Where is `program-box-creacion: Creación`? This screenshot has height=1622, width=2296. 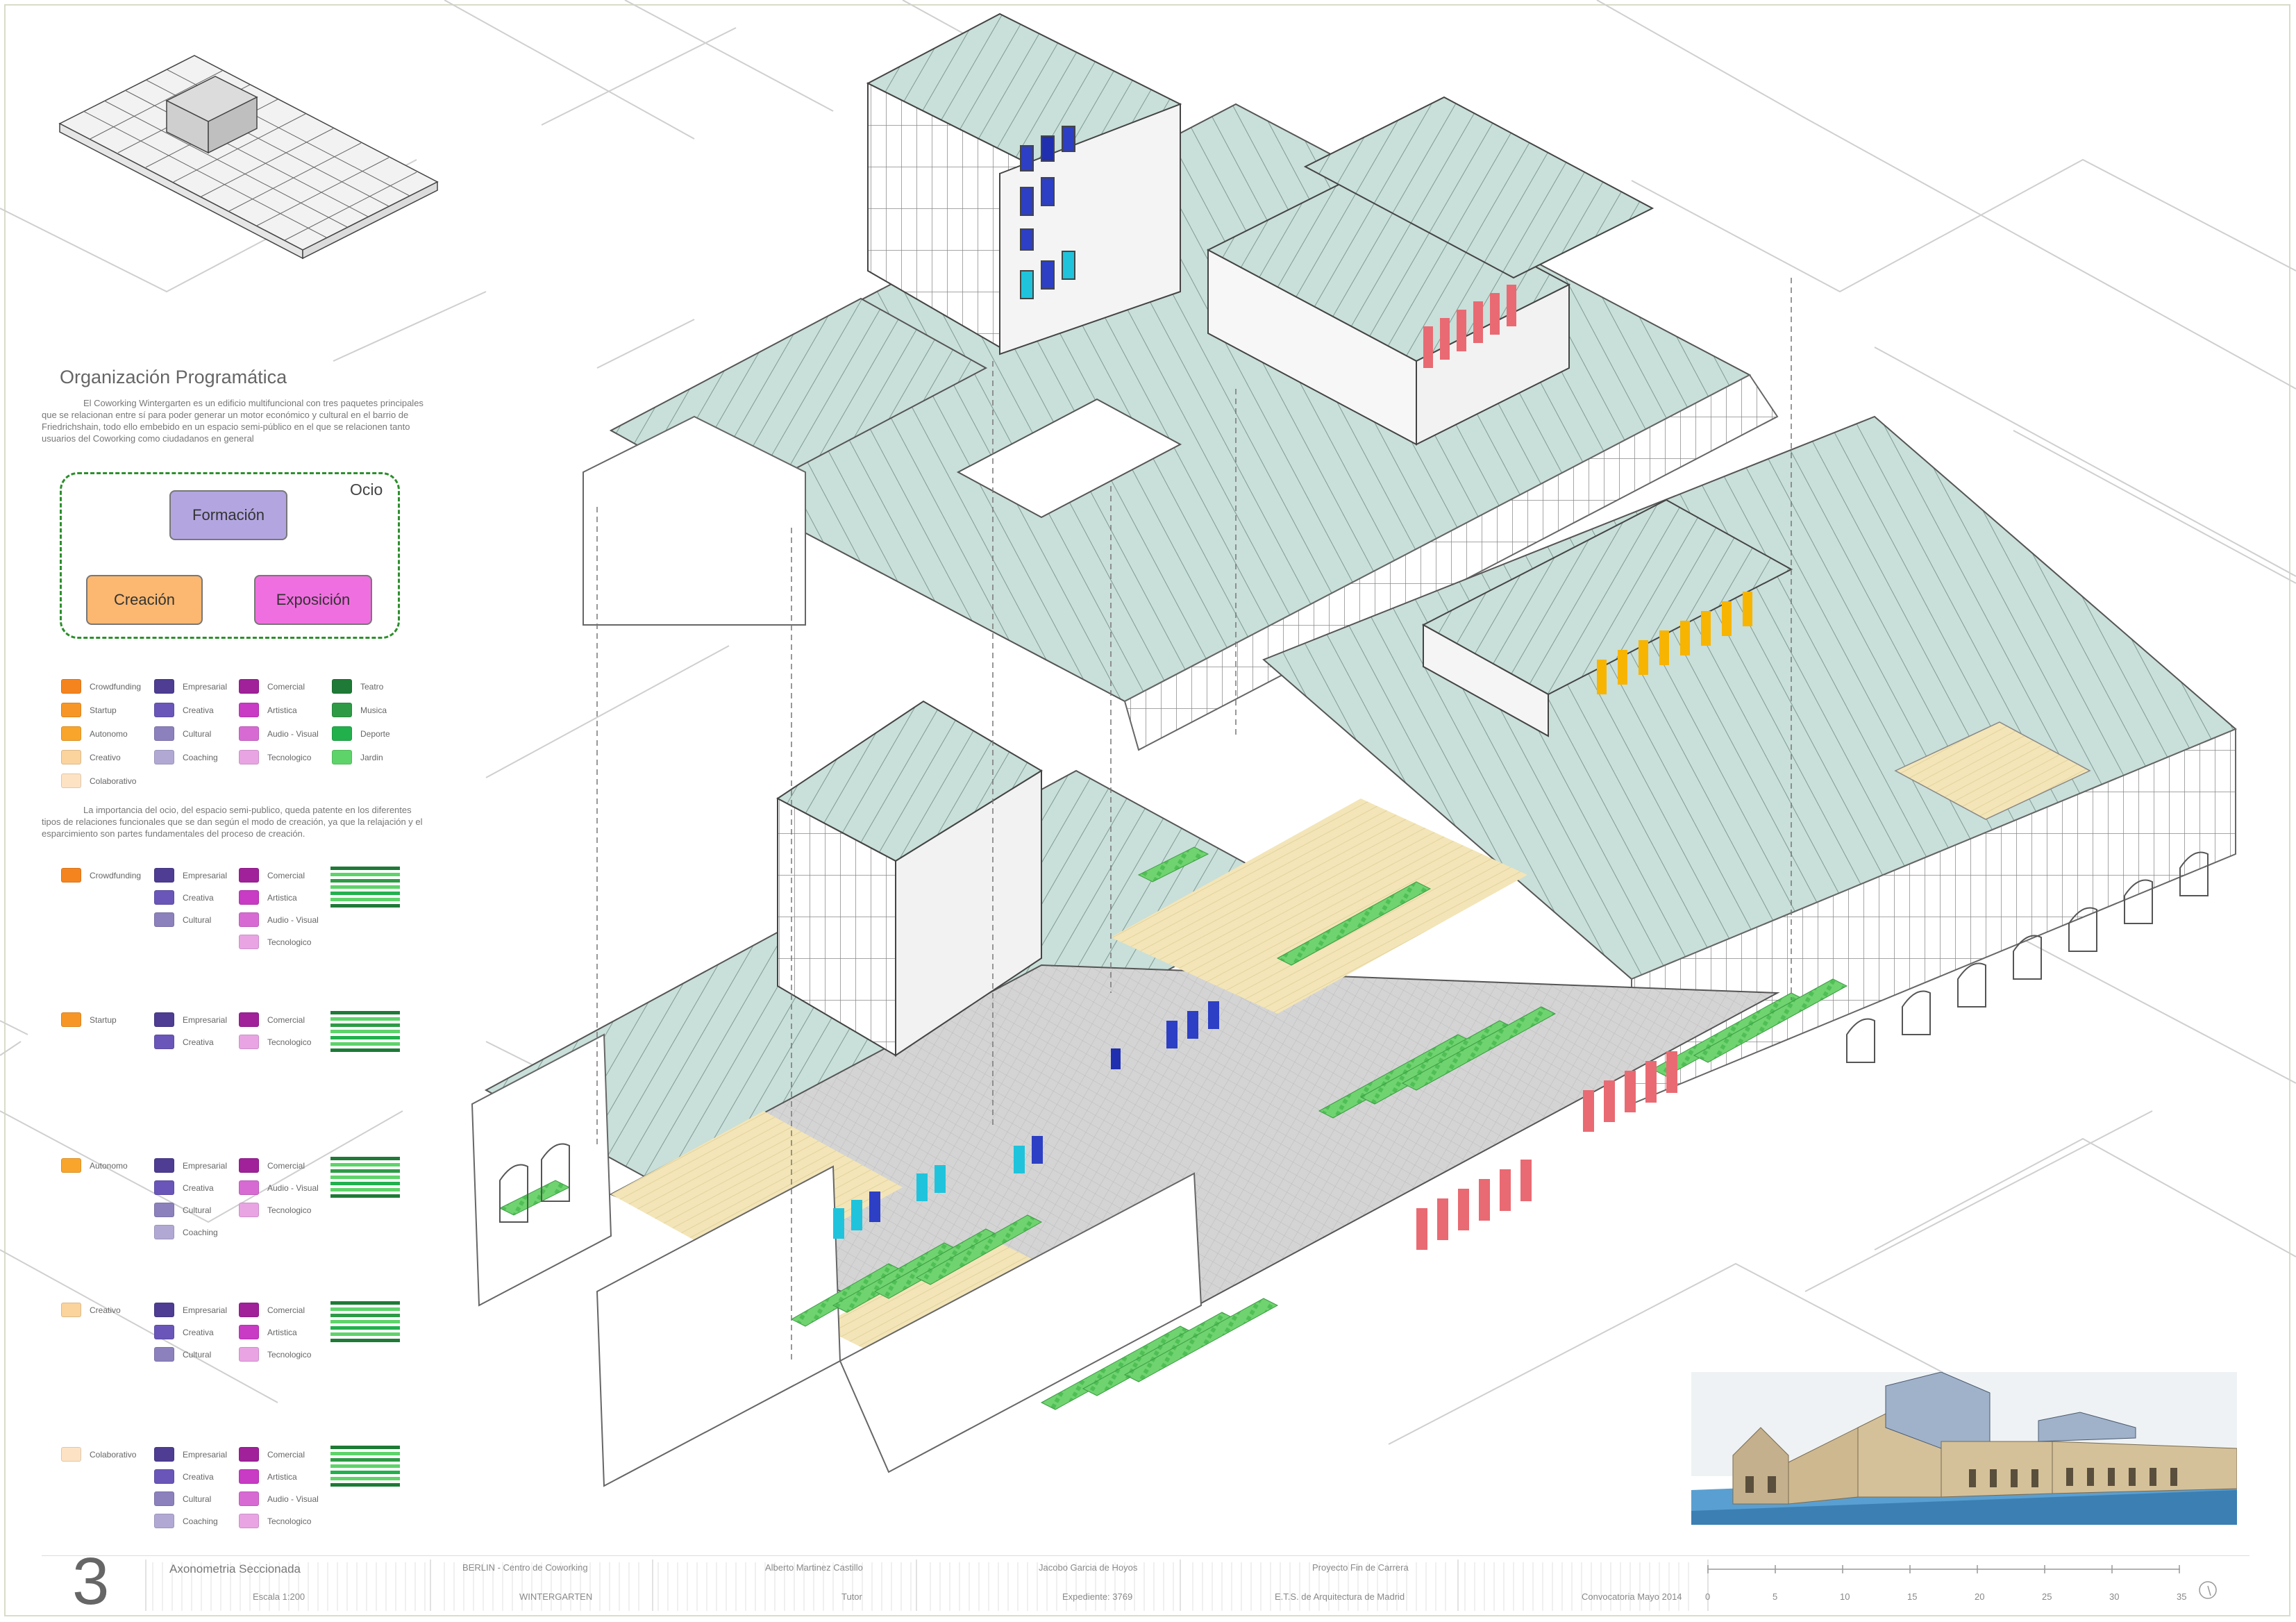 program-box-creacion: Creación is located at coordinates (144, 600).